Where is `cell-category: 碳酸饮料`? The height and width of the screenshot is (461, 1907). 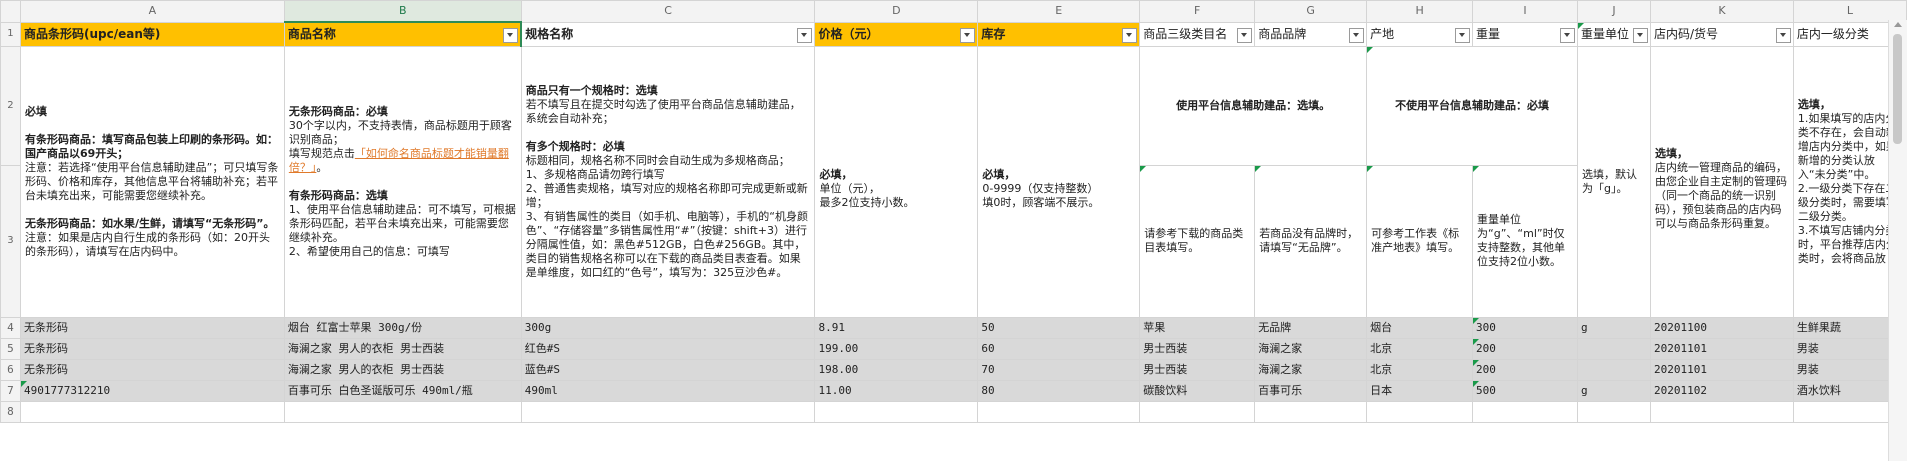 cell-category: 碳酸饮料 is located at coordinates (1197, 390).